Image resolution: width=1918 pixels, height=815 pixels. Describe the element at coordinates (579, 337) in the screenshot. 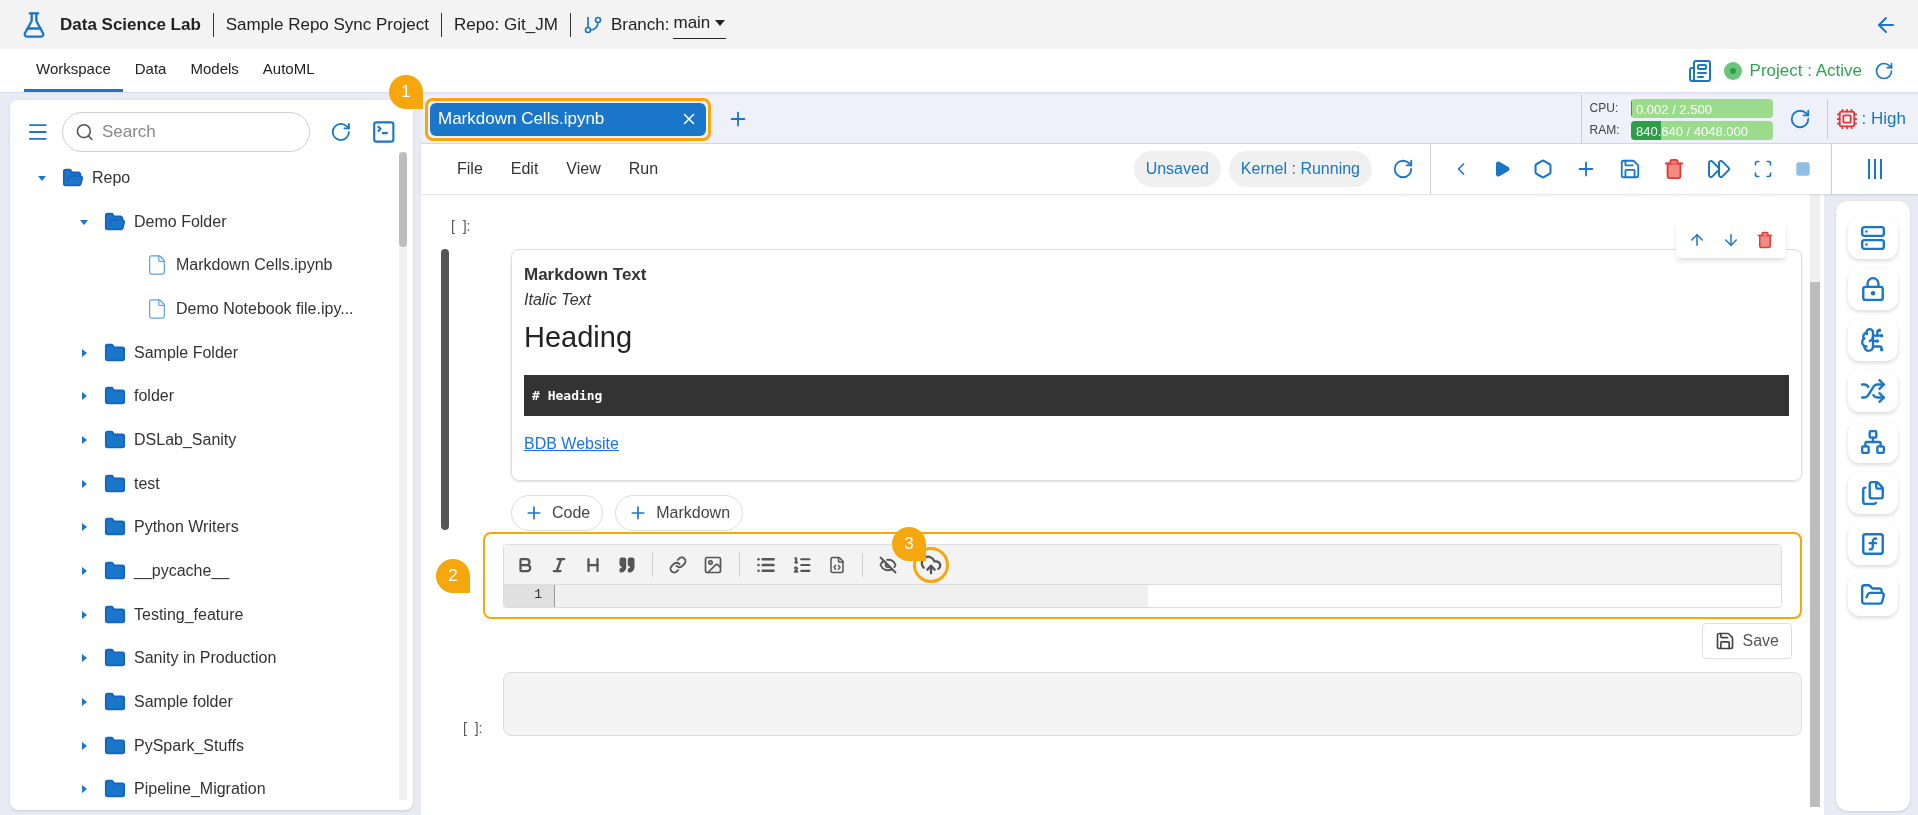

I see `markdown-heading: Heading` at that location.